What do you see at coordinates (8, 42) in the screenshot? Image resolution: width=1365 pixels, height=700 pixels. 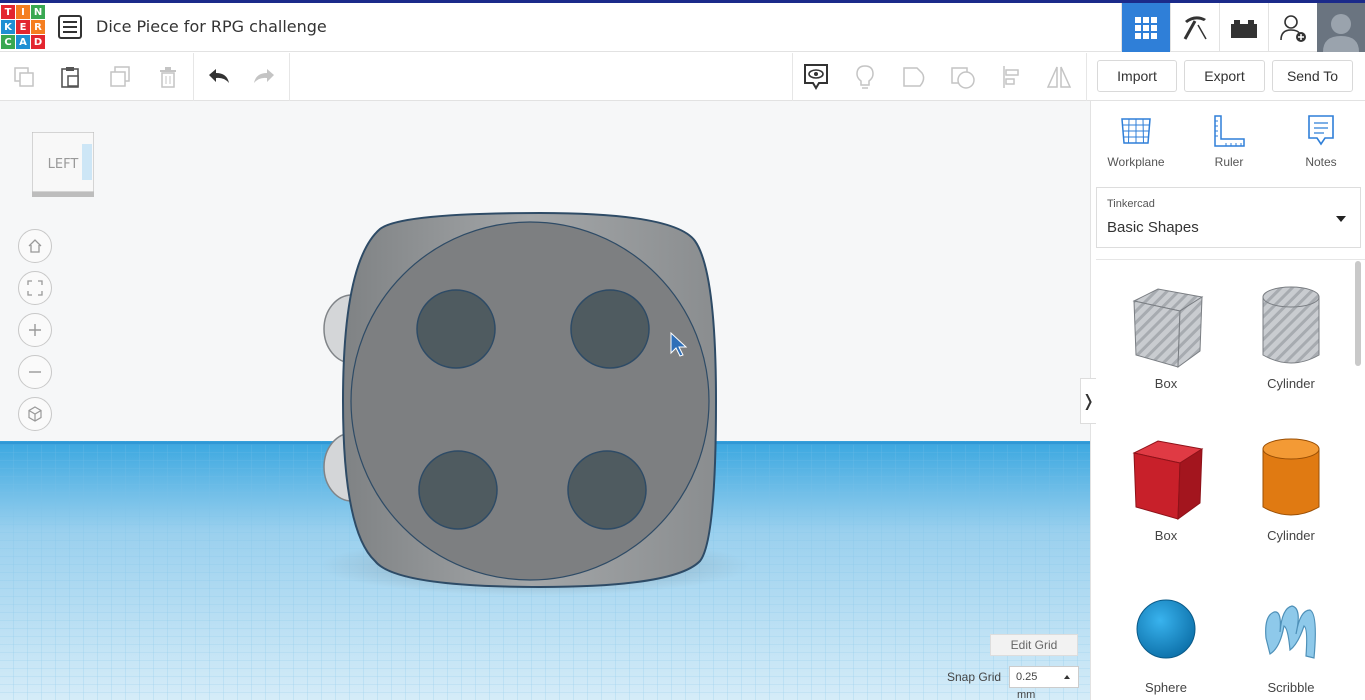 I see `logo-letter: C` at bounding box center [8, 42].